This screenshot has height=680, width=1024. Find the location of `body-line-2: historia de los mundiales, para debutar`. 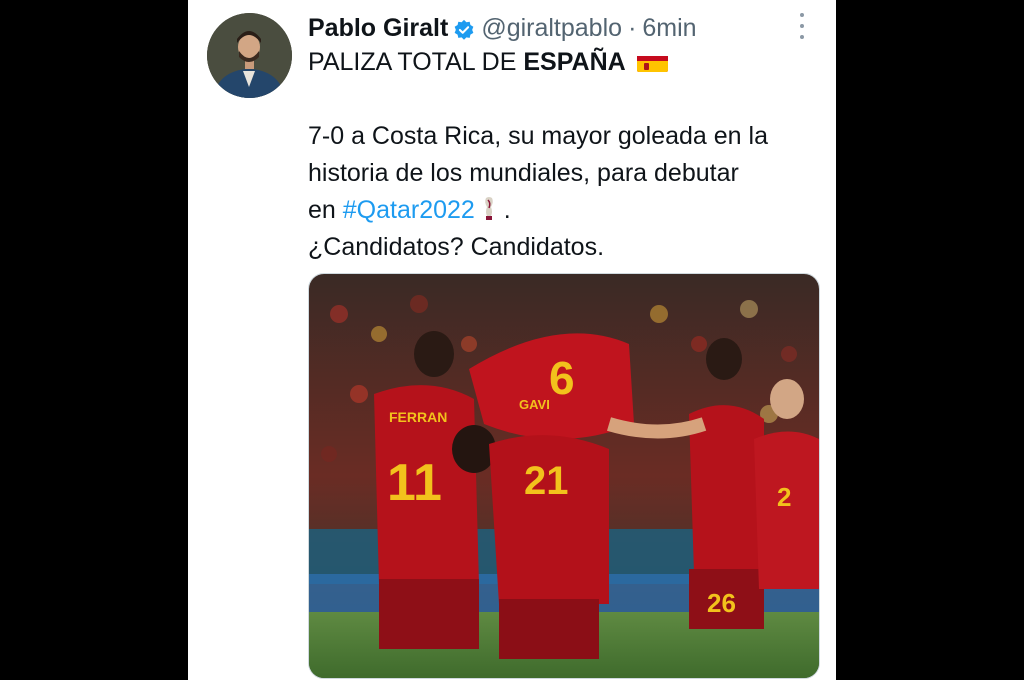

body-line-2: historia de los mundiales, para debutar is located at coordinates (523, 173).